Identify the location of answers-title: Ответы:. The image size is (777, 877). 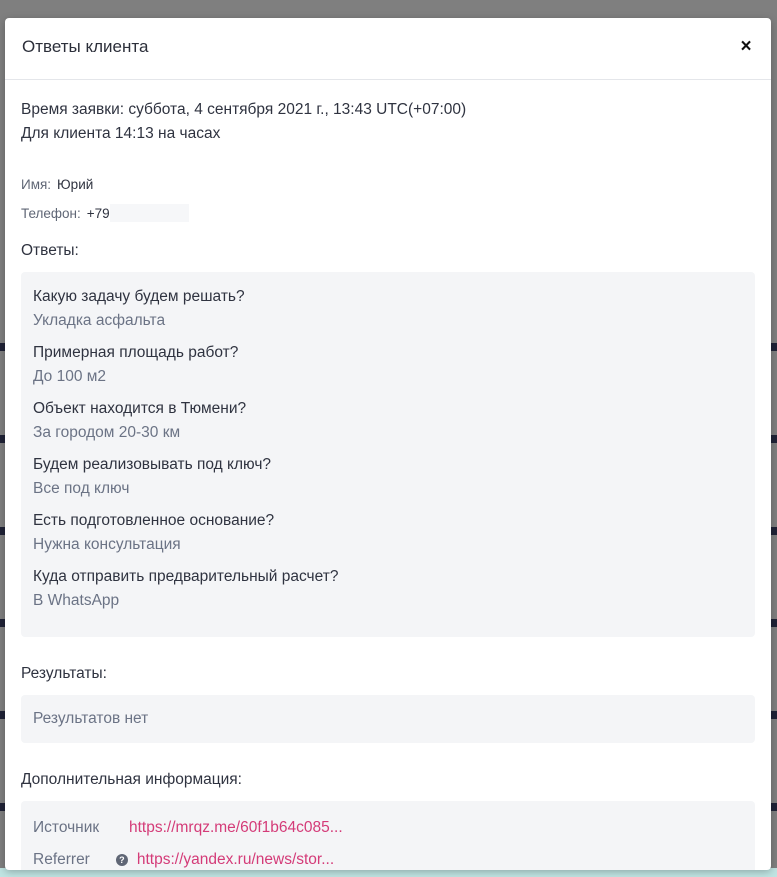
(50, 250).